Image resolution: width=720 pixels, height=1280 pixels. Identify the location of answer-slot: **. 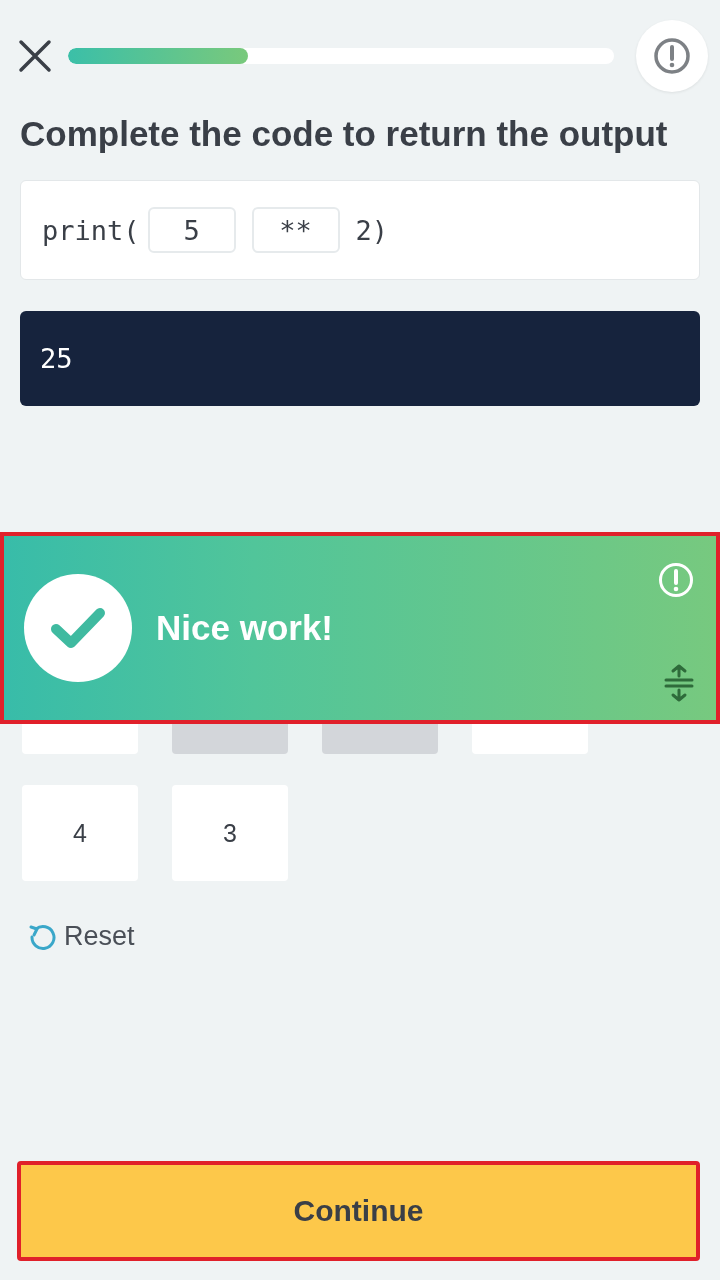
(295, 230).